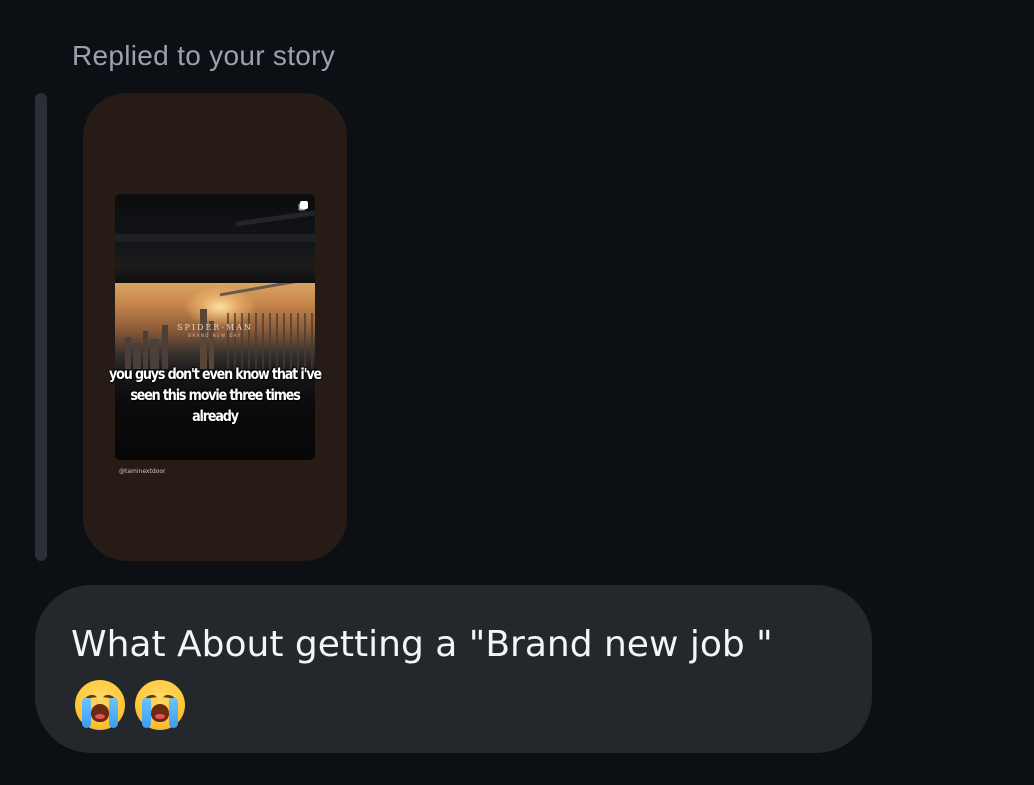 The width and height of the screenshot is (1034, 785). I want to click on multi-media-icon, so click(304, 205).